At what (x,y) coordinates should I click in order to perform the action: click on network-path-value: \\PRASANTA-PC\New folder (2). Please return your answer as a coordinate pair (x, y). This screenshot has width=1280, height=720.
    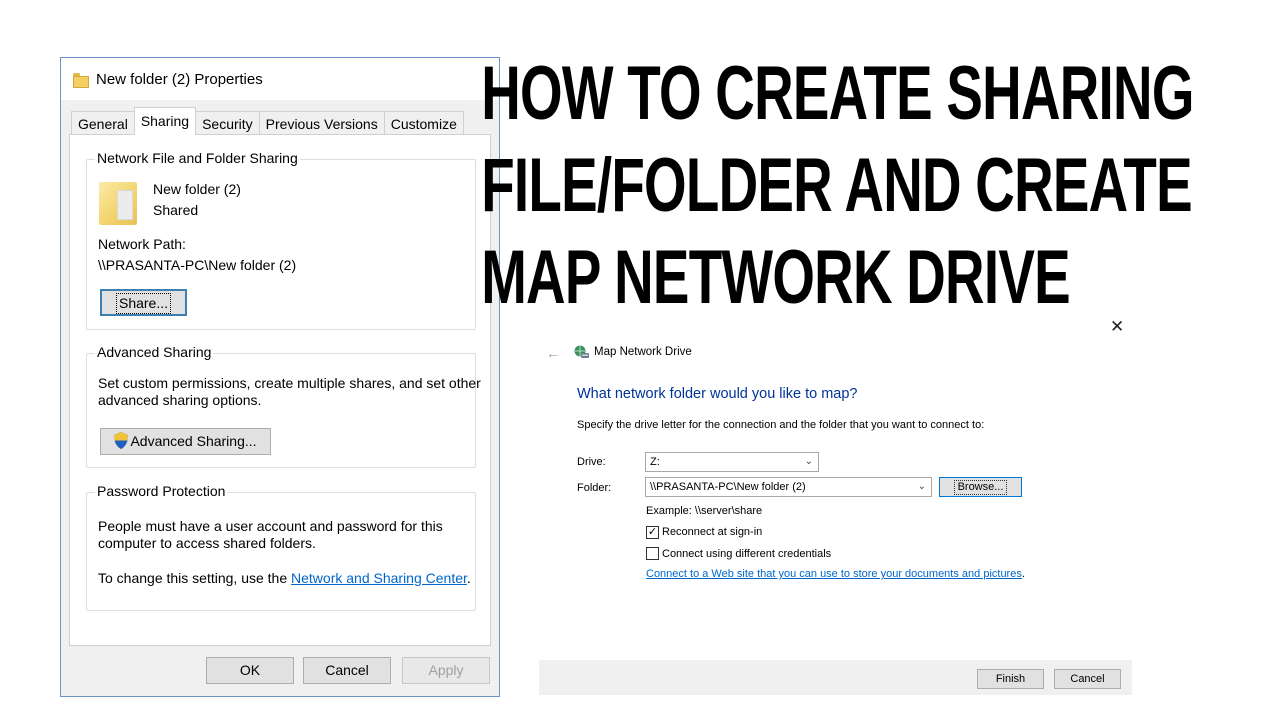
    Looking at the image, I should click on (197, 265).